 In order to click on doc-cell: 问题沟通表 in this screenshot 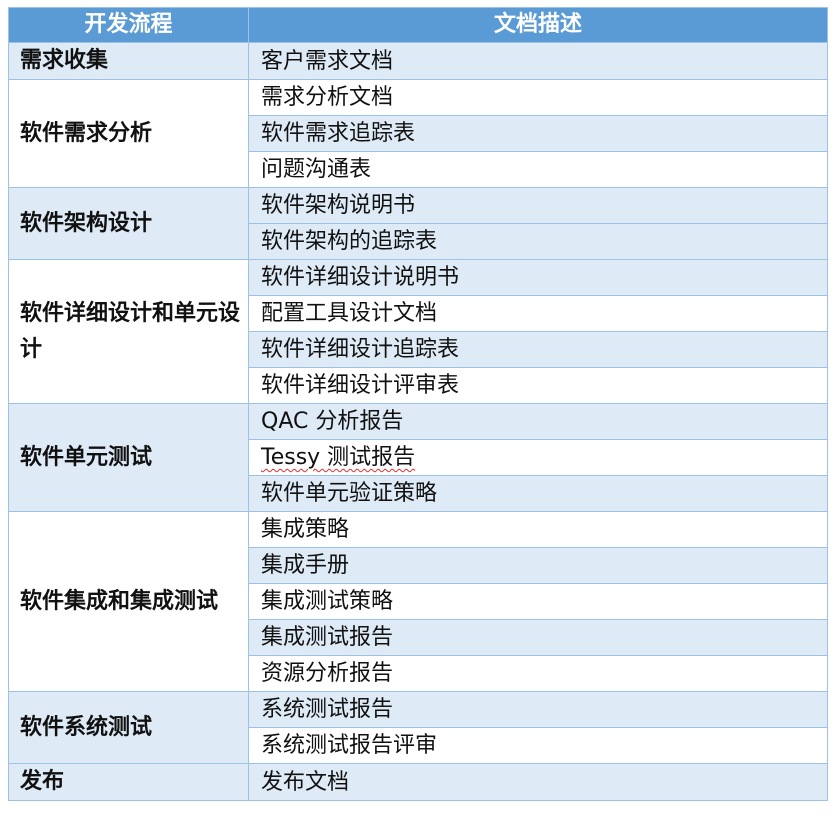, I will do `click(538, 169)`.